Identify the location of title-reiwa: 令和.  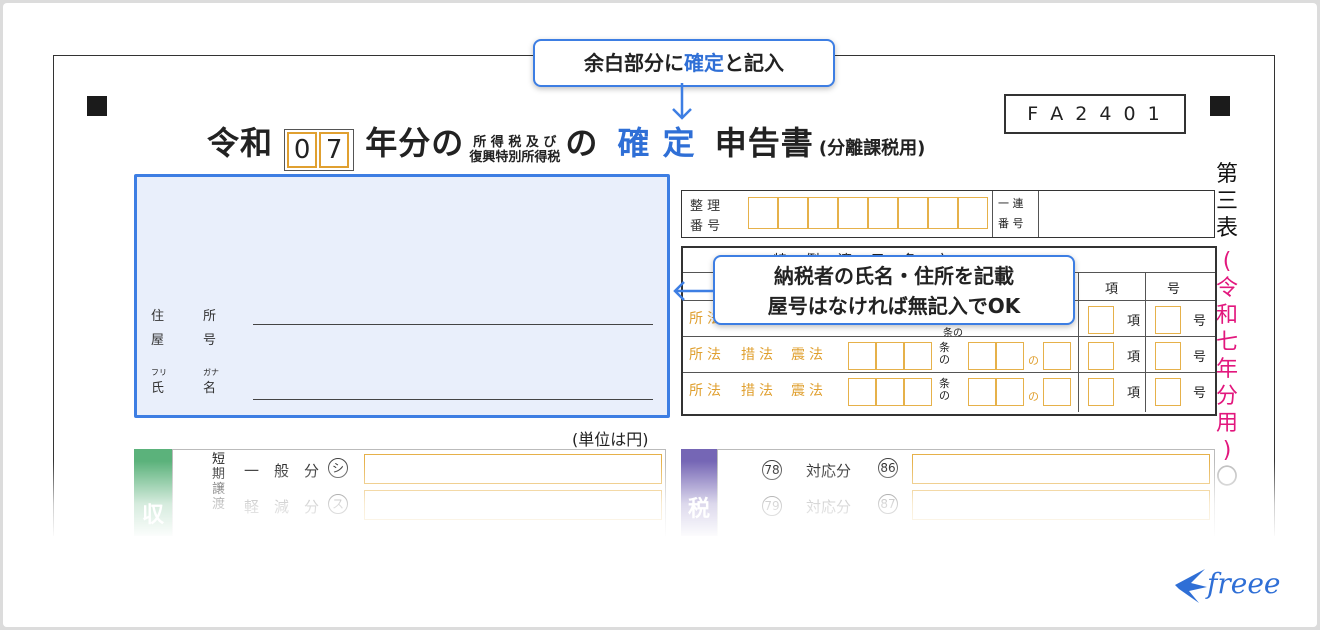
(240, 143).